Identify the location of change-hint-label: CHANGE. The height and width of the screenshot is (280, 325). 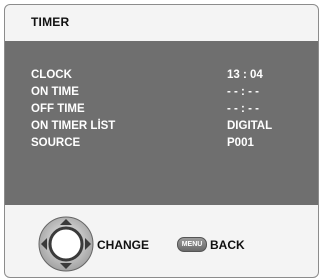
(123, 245).